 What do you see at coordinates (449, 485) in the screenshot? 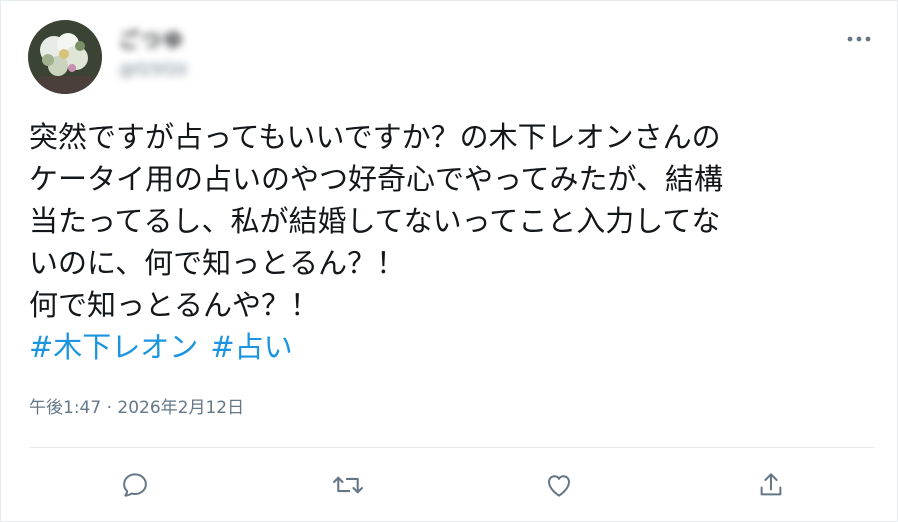
I see `action-bar` at bounding box center [449, 485].